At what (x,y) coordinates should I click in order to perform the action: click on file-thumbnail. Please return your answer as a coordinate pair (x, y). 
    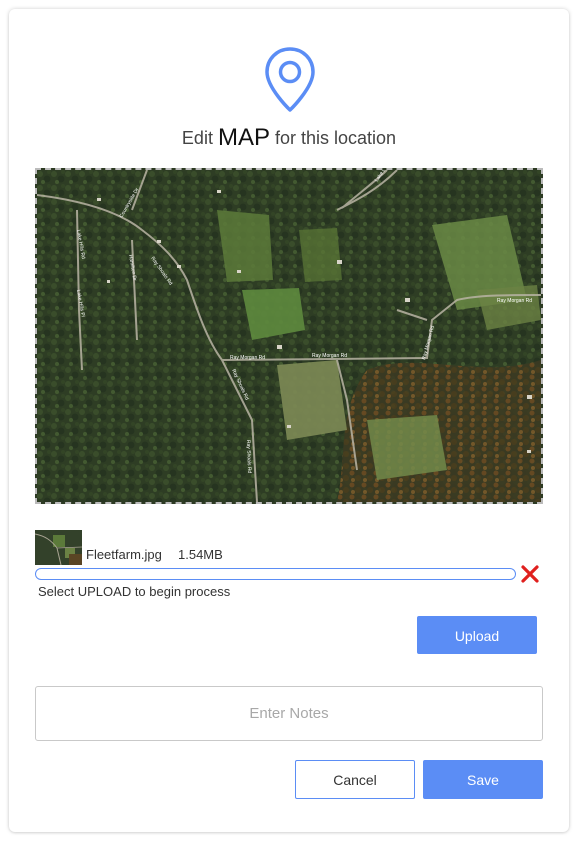
    Looking at the image, I should click on (58, 547).